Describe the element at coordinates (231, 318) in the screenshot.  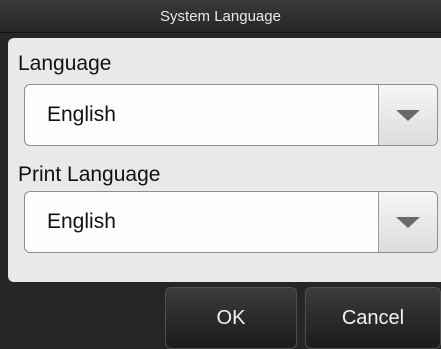
I see `ok-button: OK` at that location.